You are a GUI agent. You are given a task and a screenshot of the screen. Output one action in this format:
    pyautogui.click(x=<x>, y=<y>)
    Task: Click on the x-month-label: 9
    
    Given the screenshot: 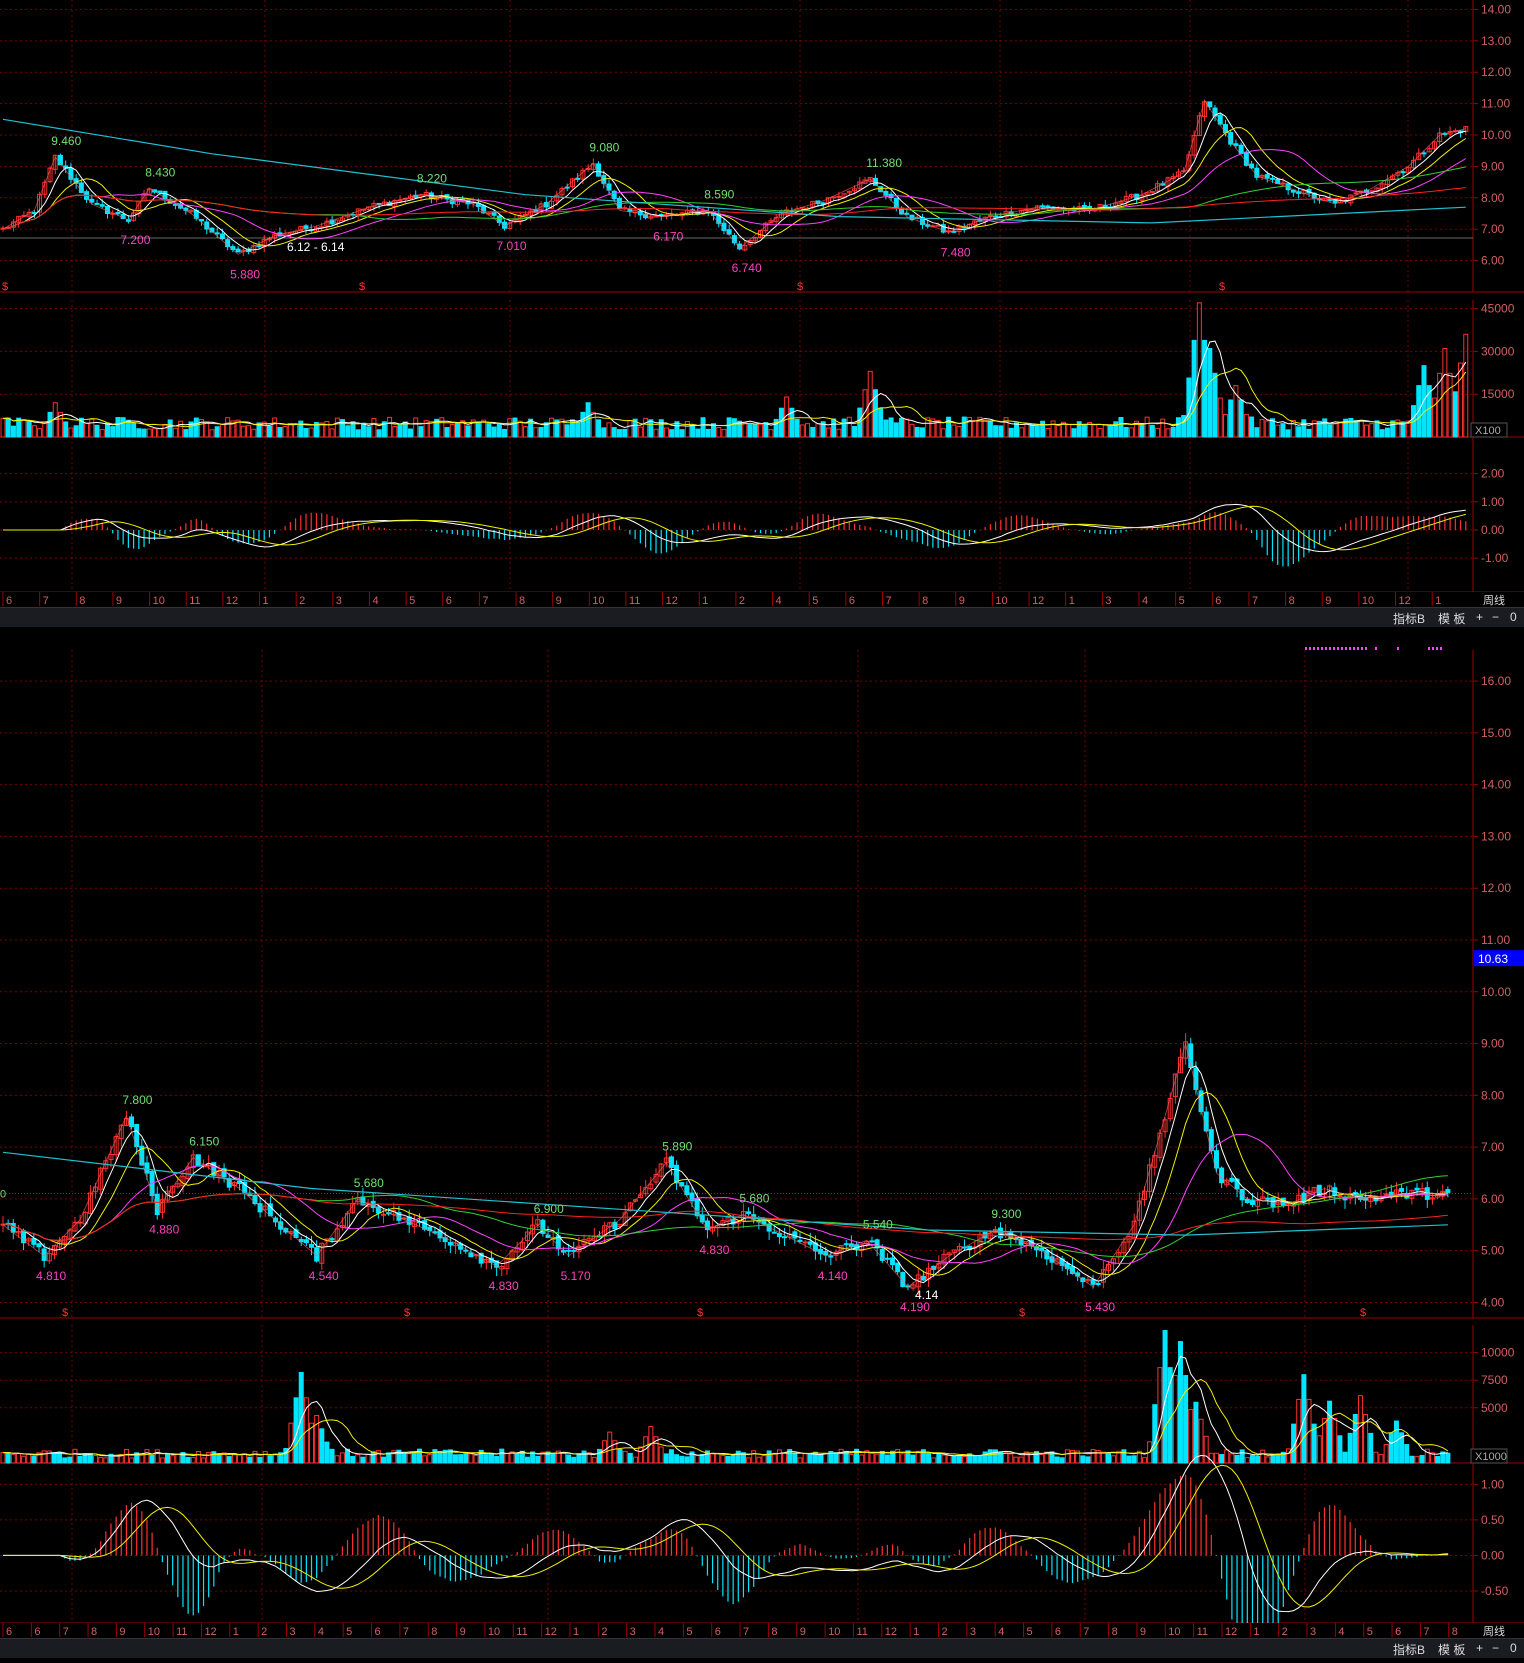 What is the action you would take?
    pyautogui.click(x=803, y=1632)
    